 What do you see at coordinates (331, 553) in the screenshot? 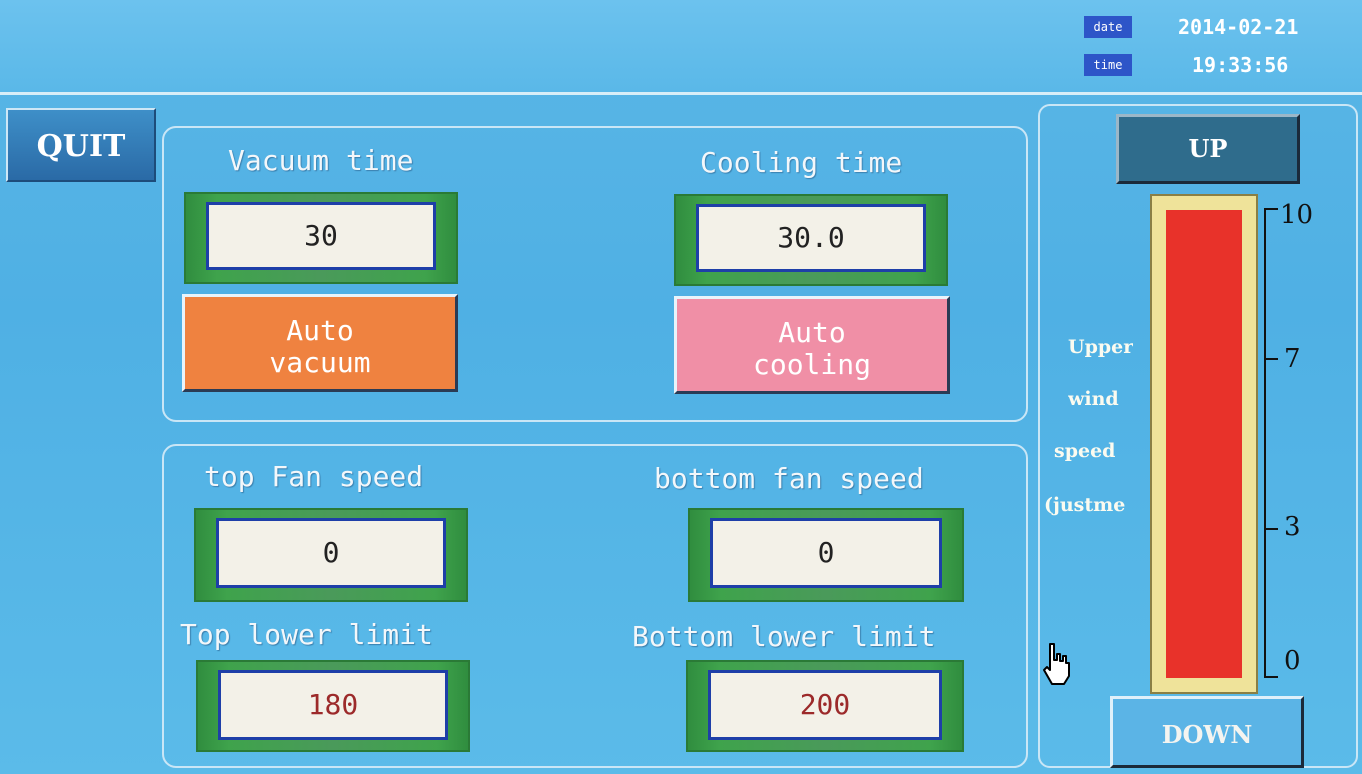
I see `top-fan-speed-input: 0` at bounding box center [331, 553].